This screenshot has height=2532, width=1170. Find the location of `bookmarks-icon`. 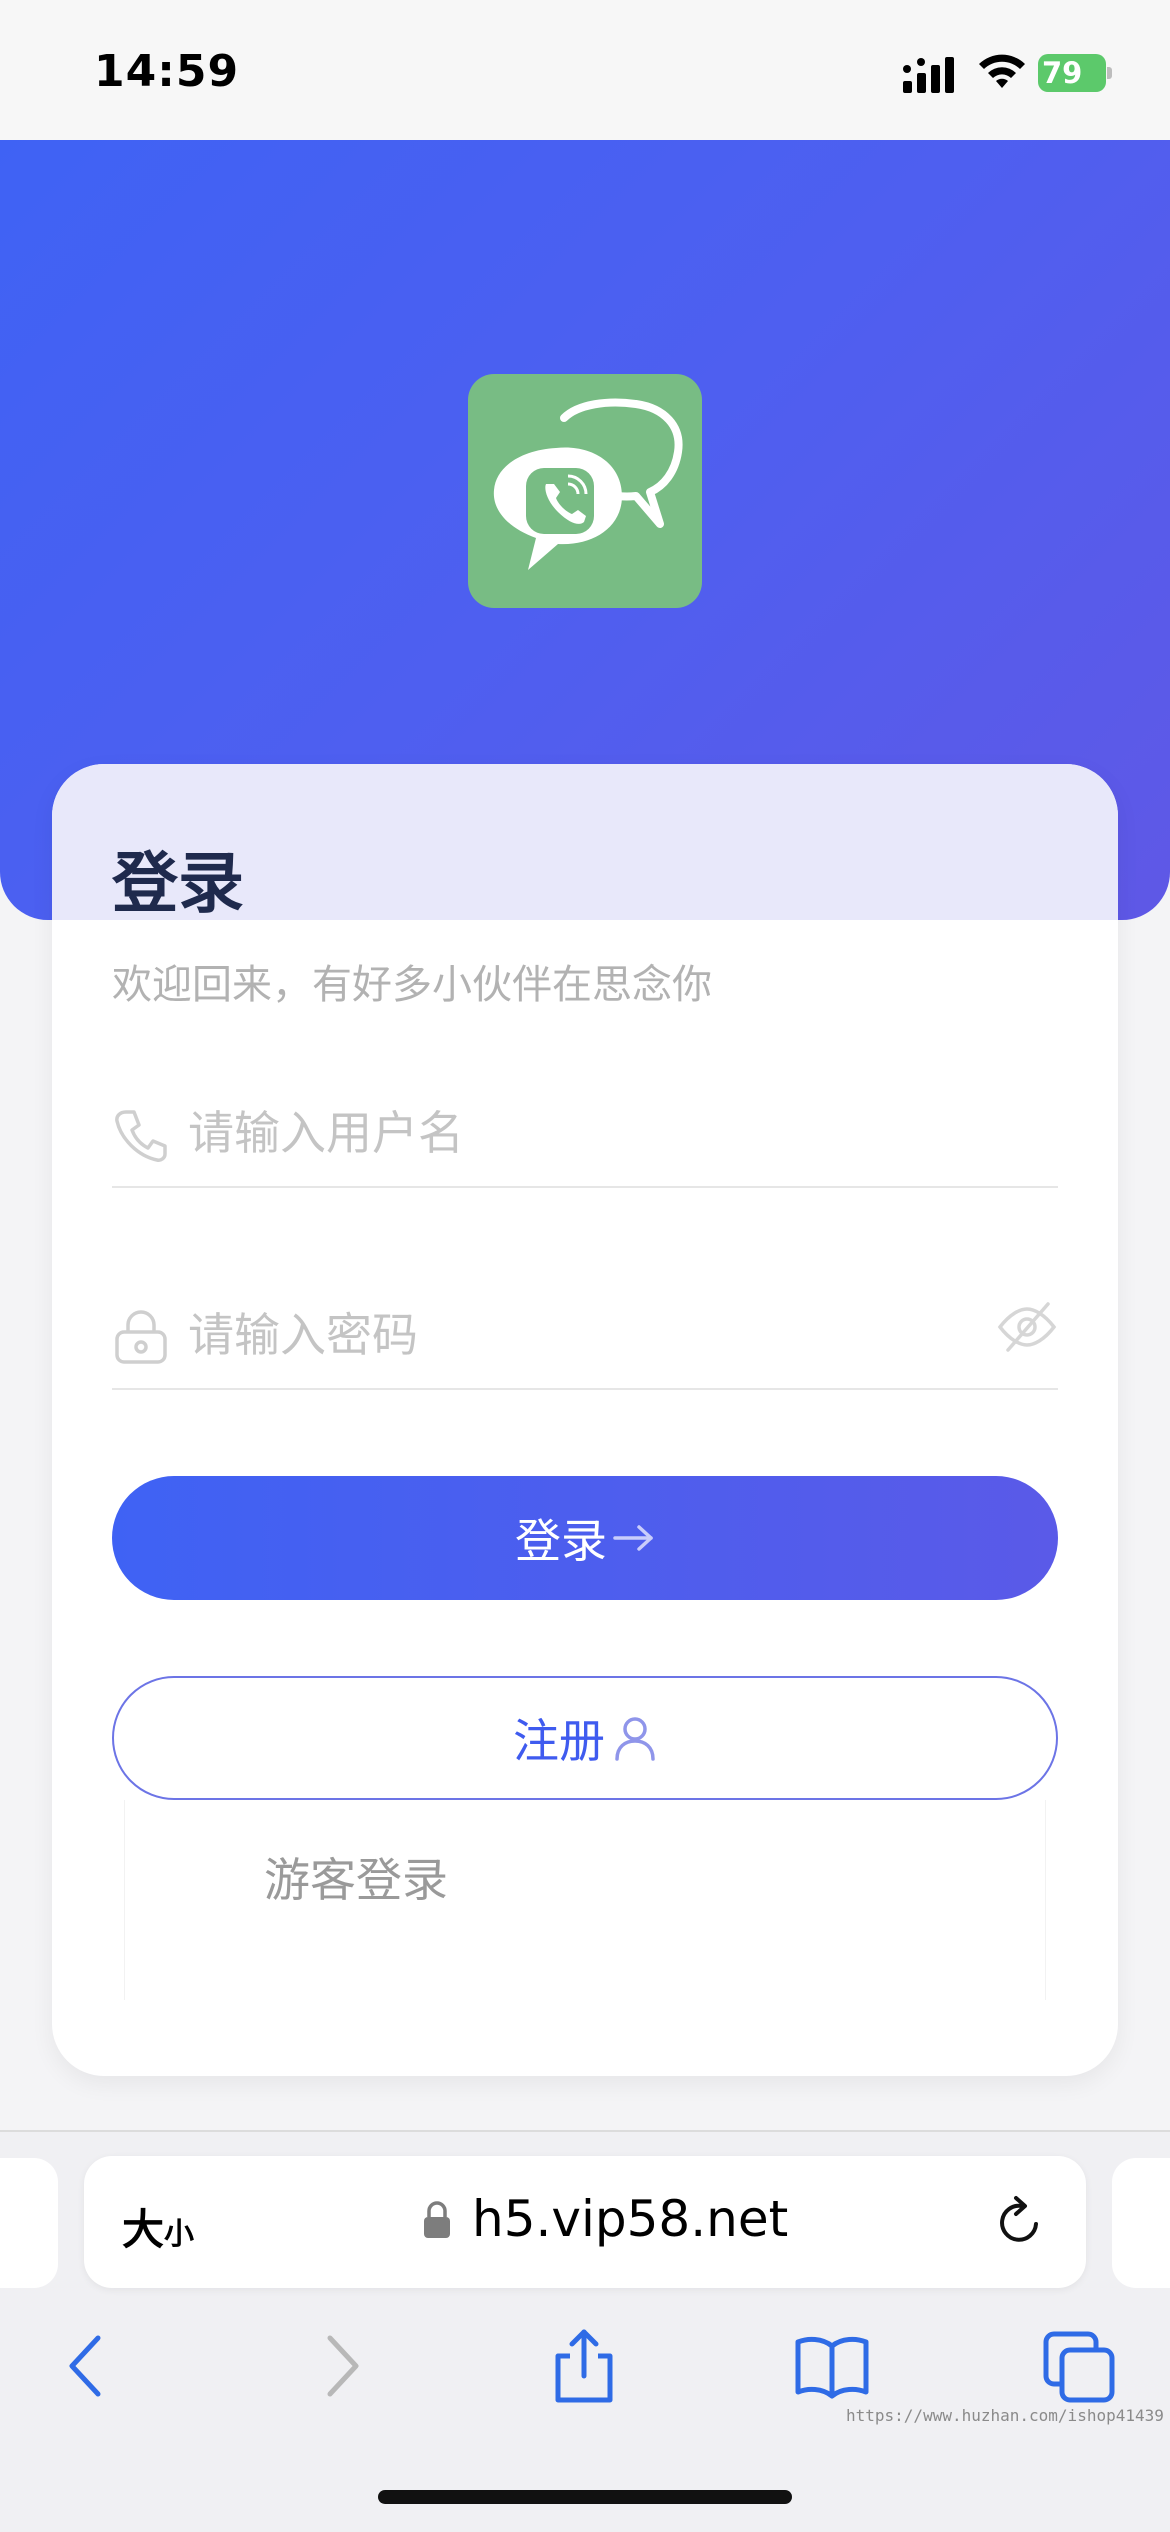

bookmarks-icon is located at coordinates (832, 2366).